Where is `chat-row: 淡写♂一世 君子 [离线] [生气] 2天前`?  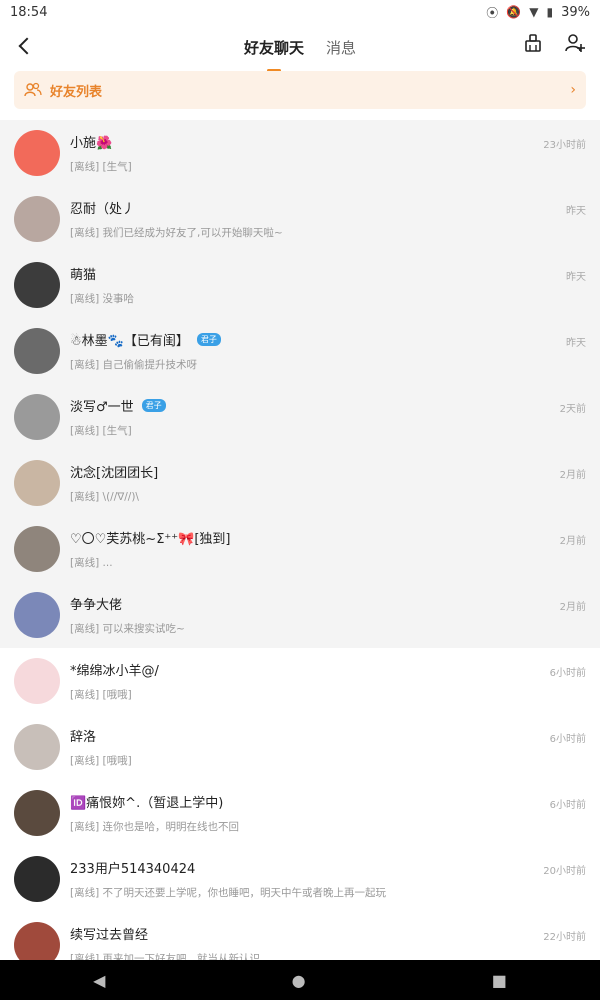
chat-row: 淡写♂一世 君子 [离线] [生气] 2天前 is located at coordinates (300, 417).